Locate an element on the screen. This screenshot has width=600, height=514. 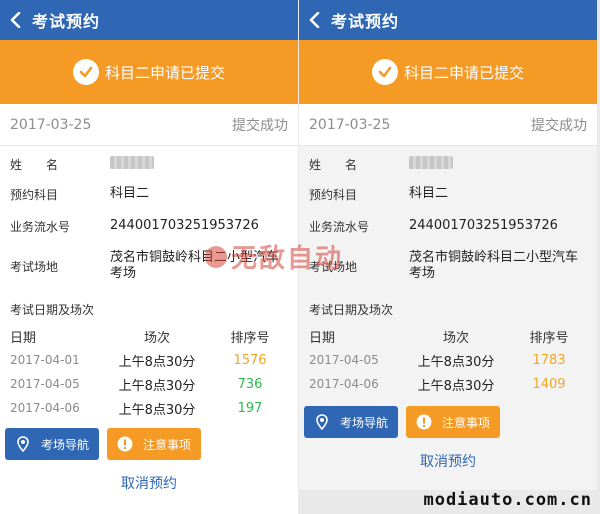
table-row: 2017-04-06 上午8点30分 197 is located at coordinates (149, 408).